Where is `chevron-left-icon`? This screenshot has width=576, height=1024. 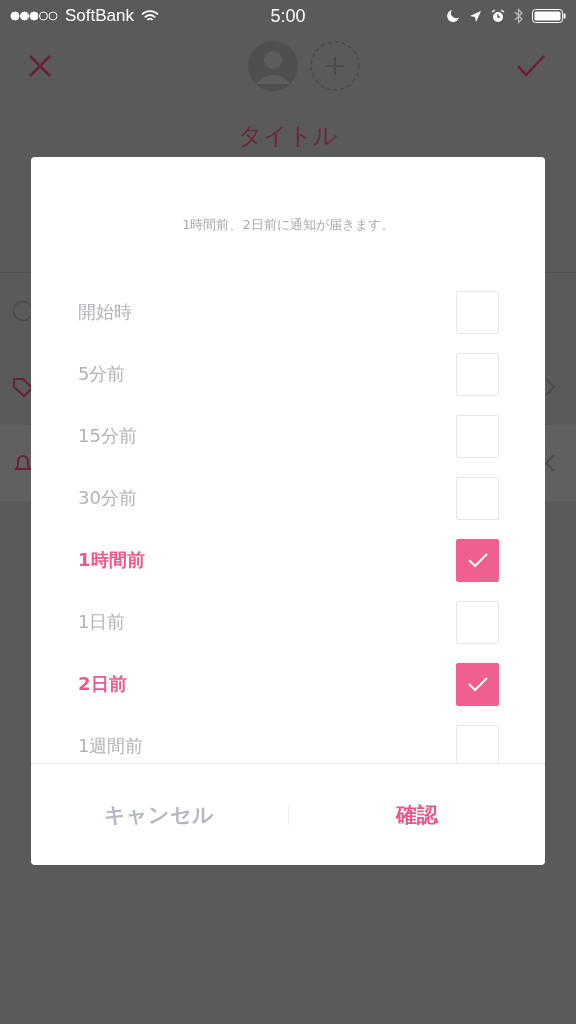
chevron-left-icon is located at coordinates (550, 463).